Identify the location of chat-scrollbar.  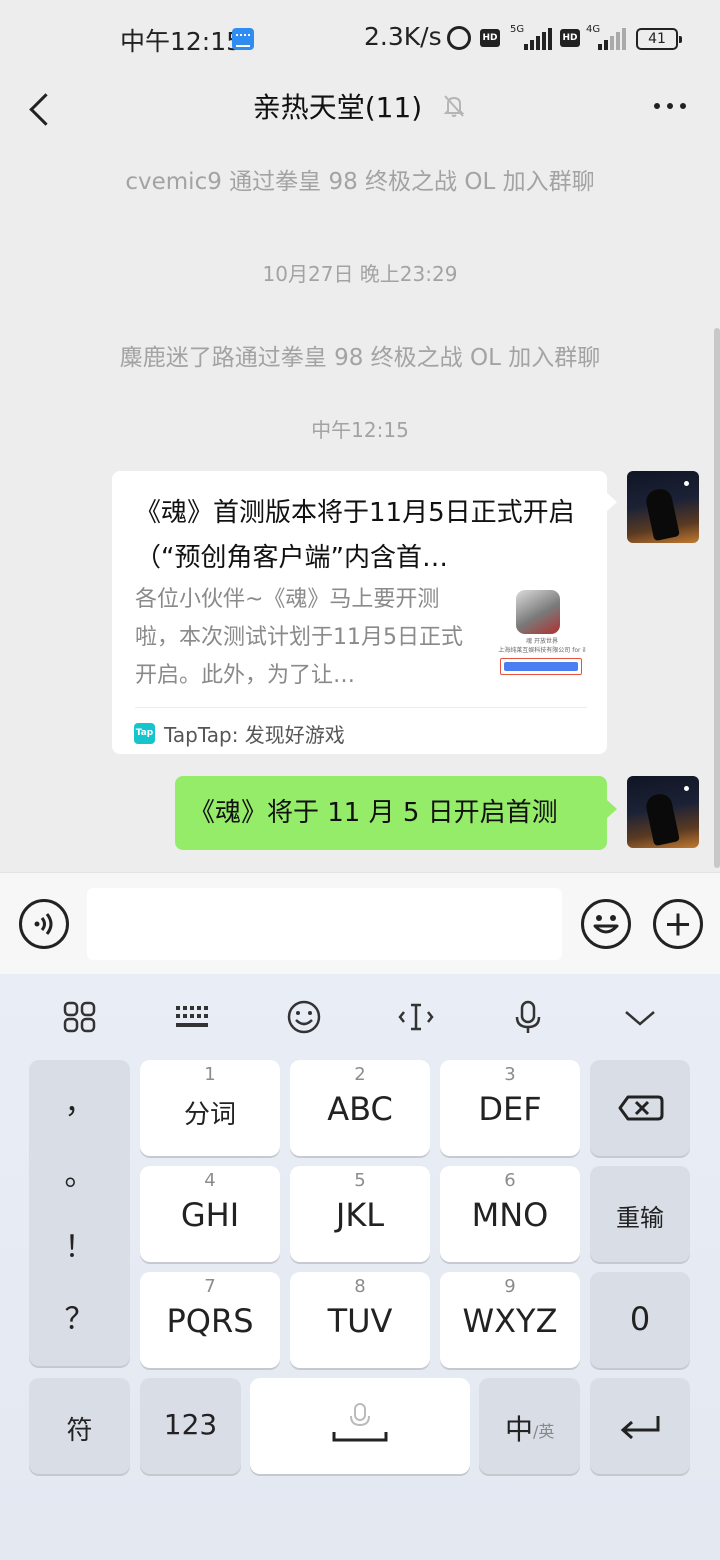
(717, 598).